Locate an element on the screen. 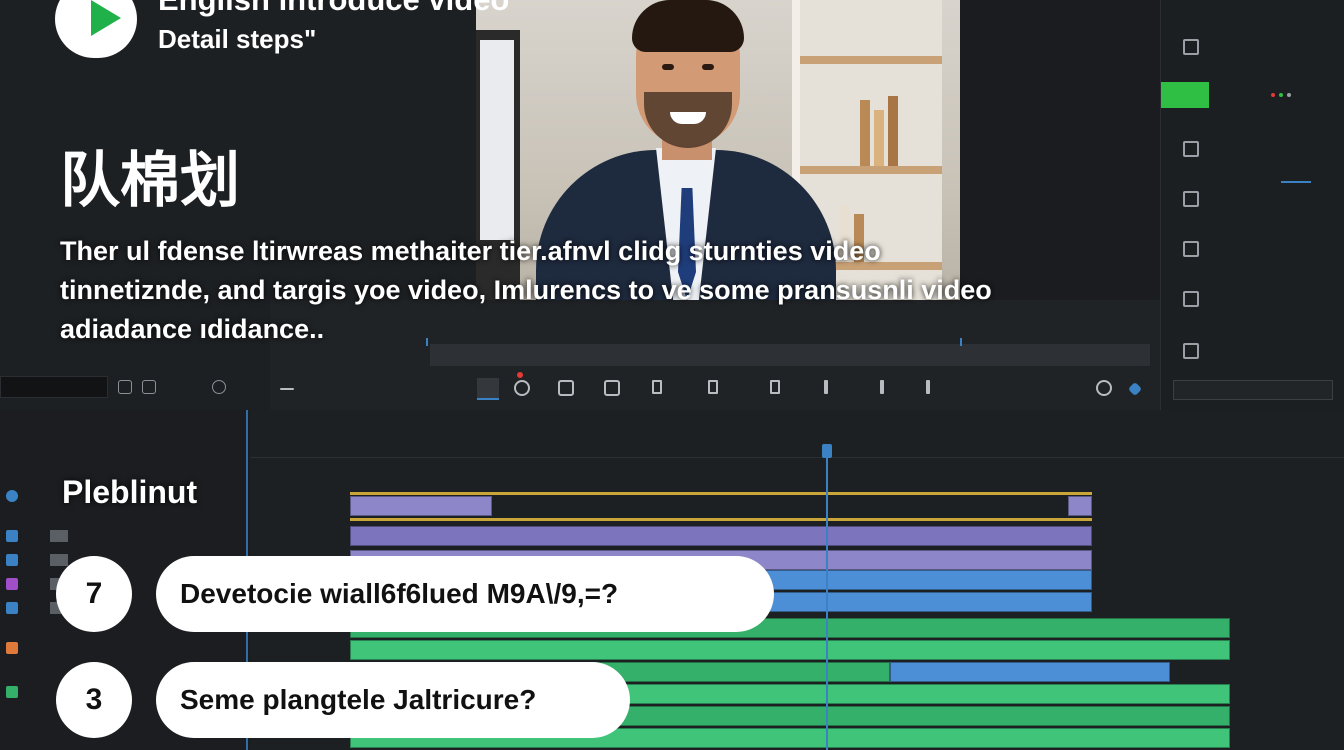  step-number: 7 is located at coordinates (94, 594).